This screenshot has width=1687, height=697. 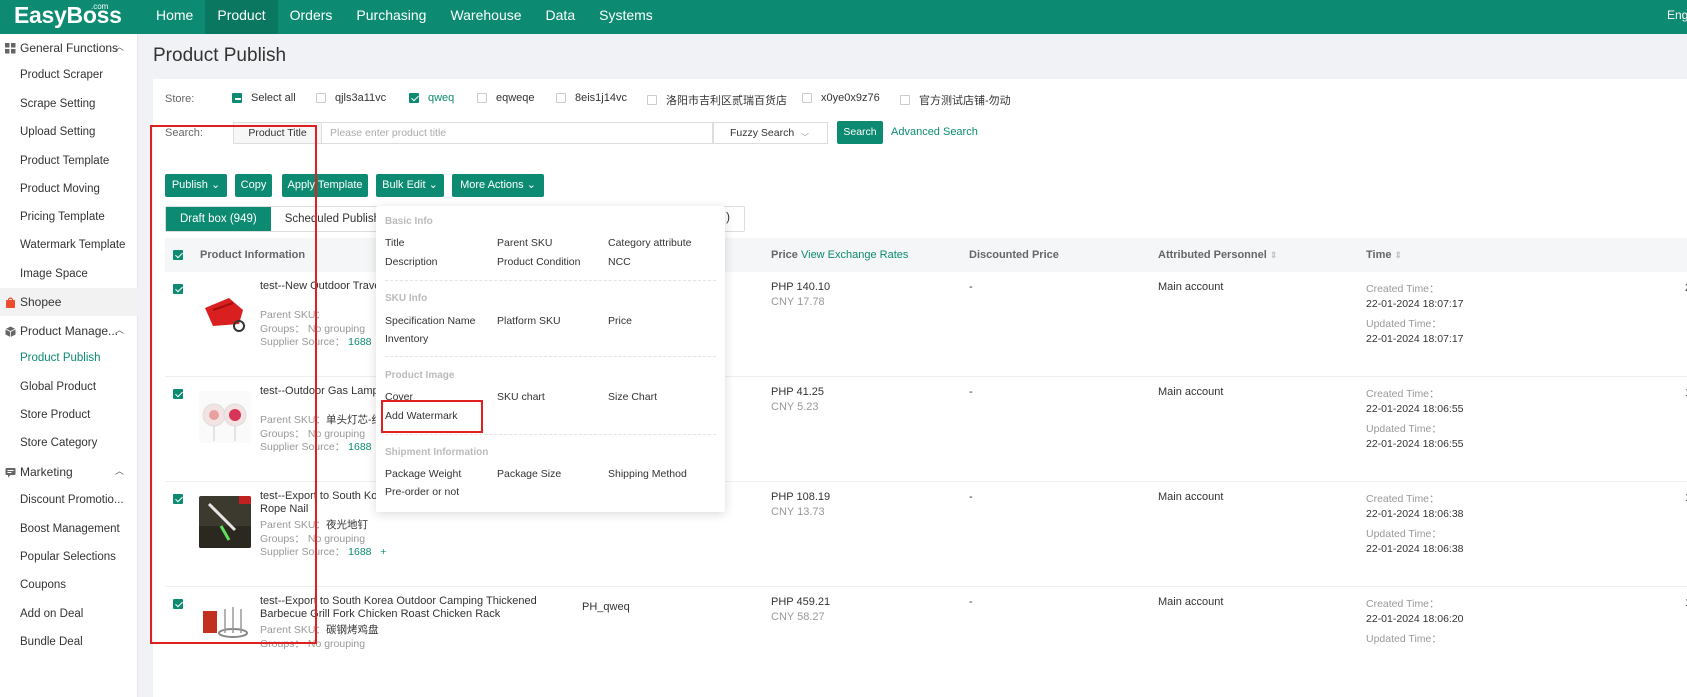 What do you see at coordinates (619, 262) in the screenshot?
I see `menu-item-ncc: NCC` at bounding box center [619, 262].